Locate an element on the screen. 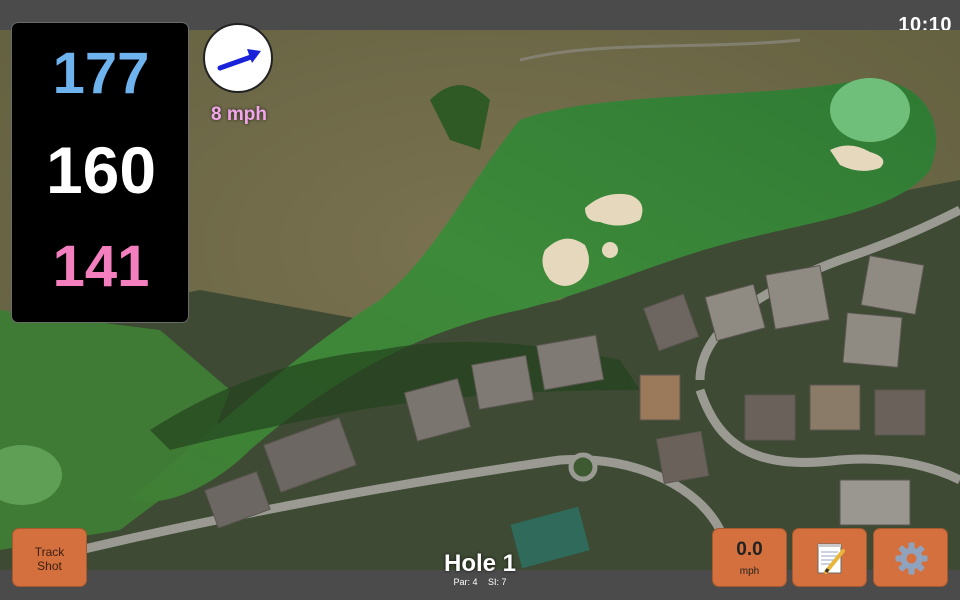 The image size is (960, 600). notepad-pencil-icon is located at coordinates (831, 558).